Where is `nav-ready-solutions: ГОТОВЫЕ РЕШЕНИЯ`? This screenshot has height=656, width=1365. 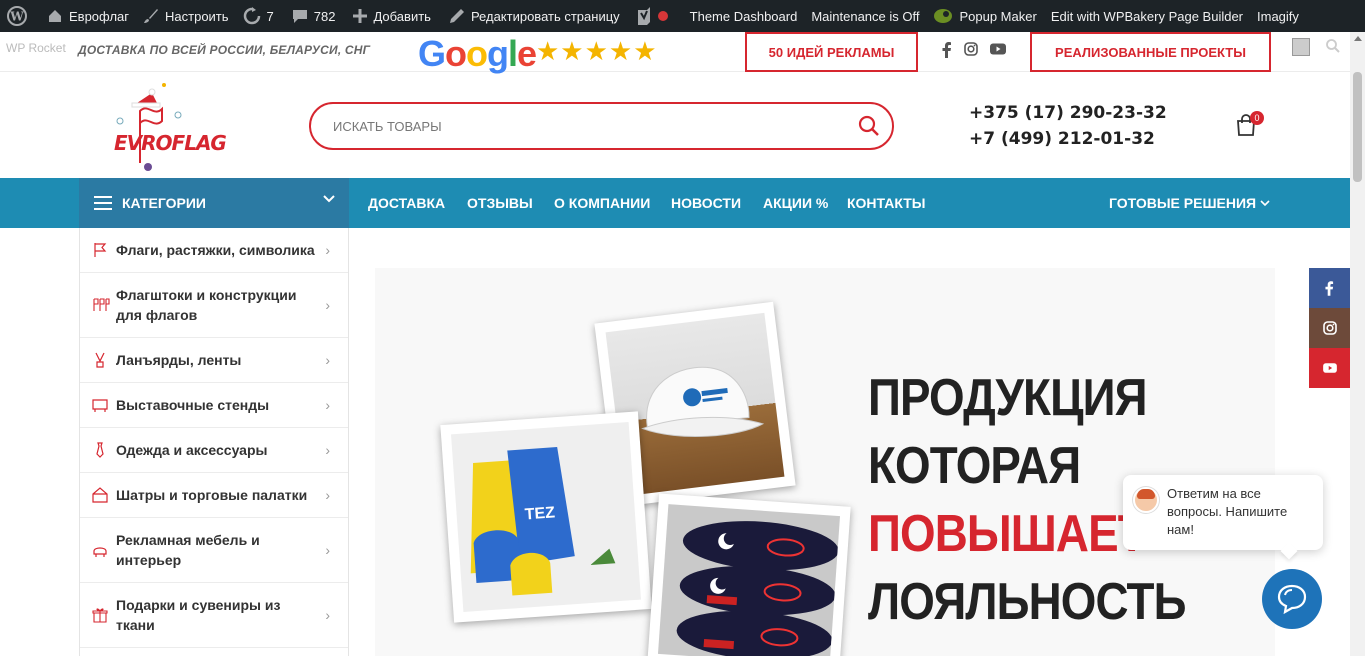 nav-ready-solutions: ГОТОВЫЕ РЕШЕНИЯ is located at coordinates (1189, 203).